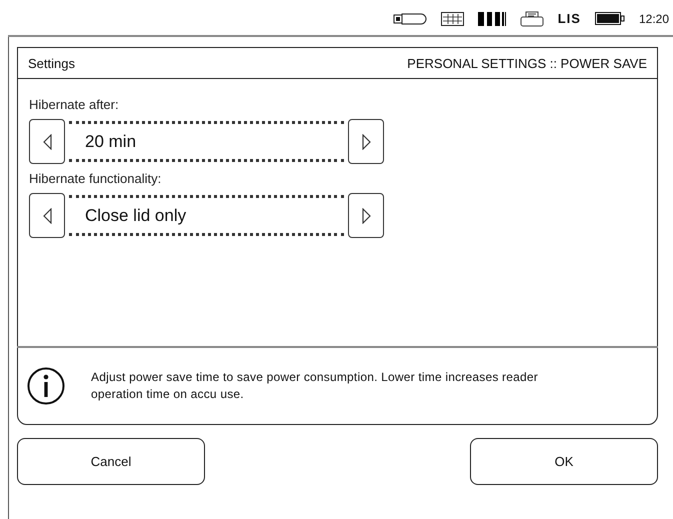 This screenshot has width=673, height=519. What do you see at coordinates (492, 19) in the screenshot?
I see `barcode-icon` at bounding box center [492, 19].